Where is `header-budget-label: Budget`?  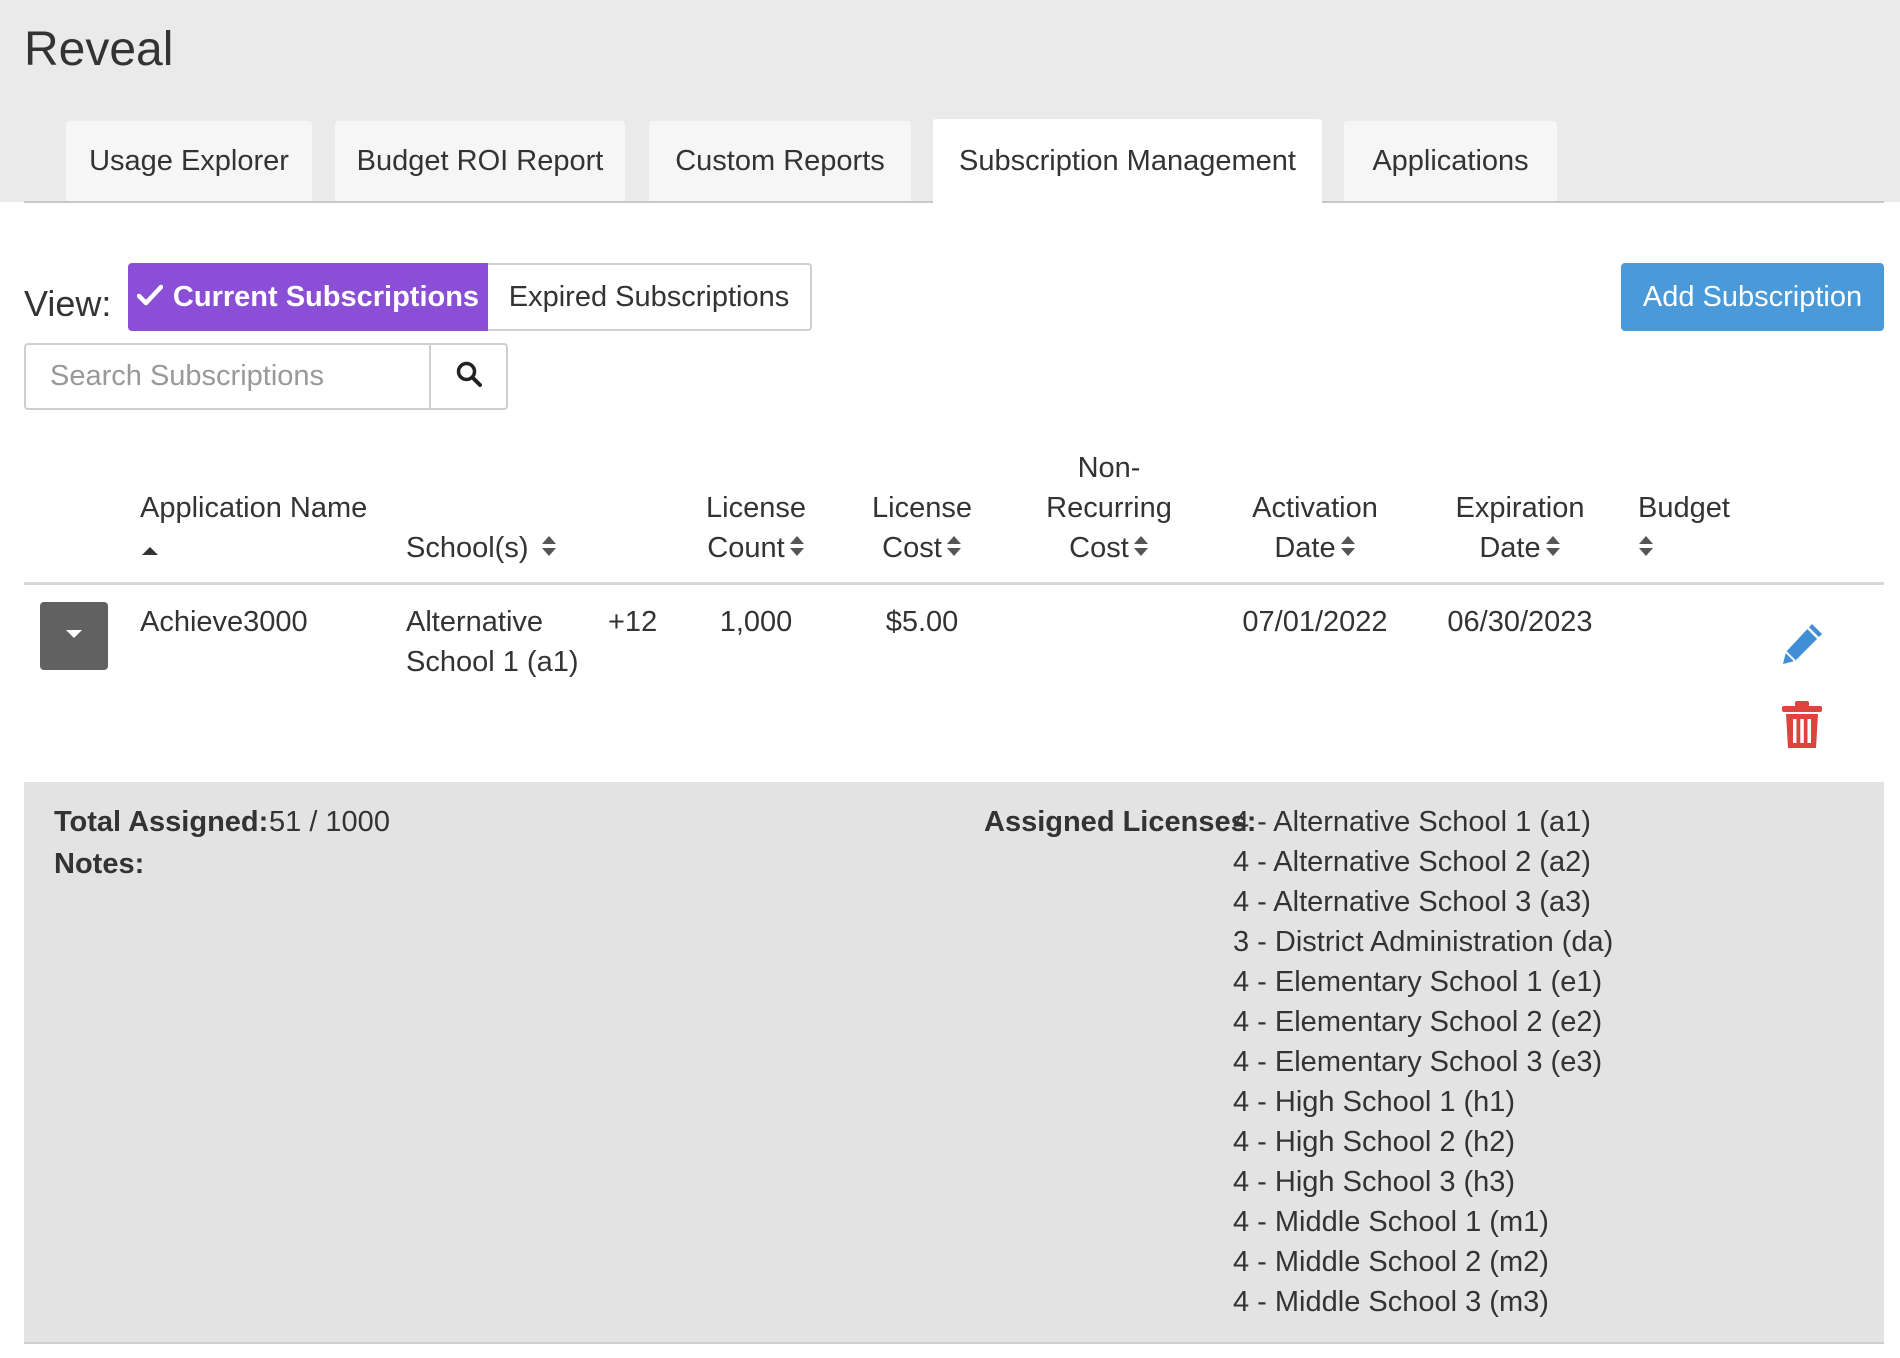
header-budget-label: Budget is located at coordinates (1684, 508).